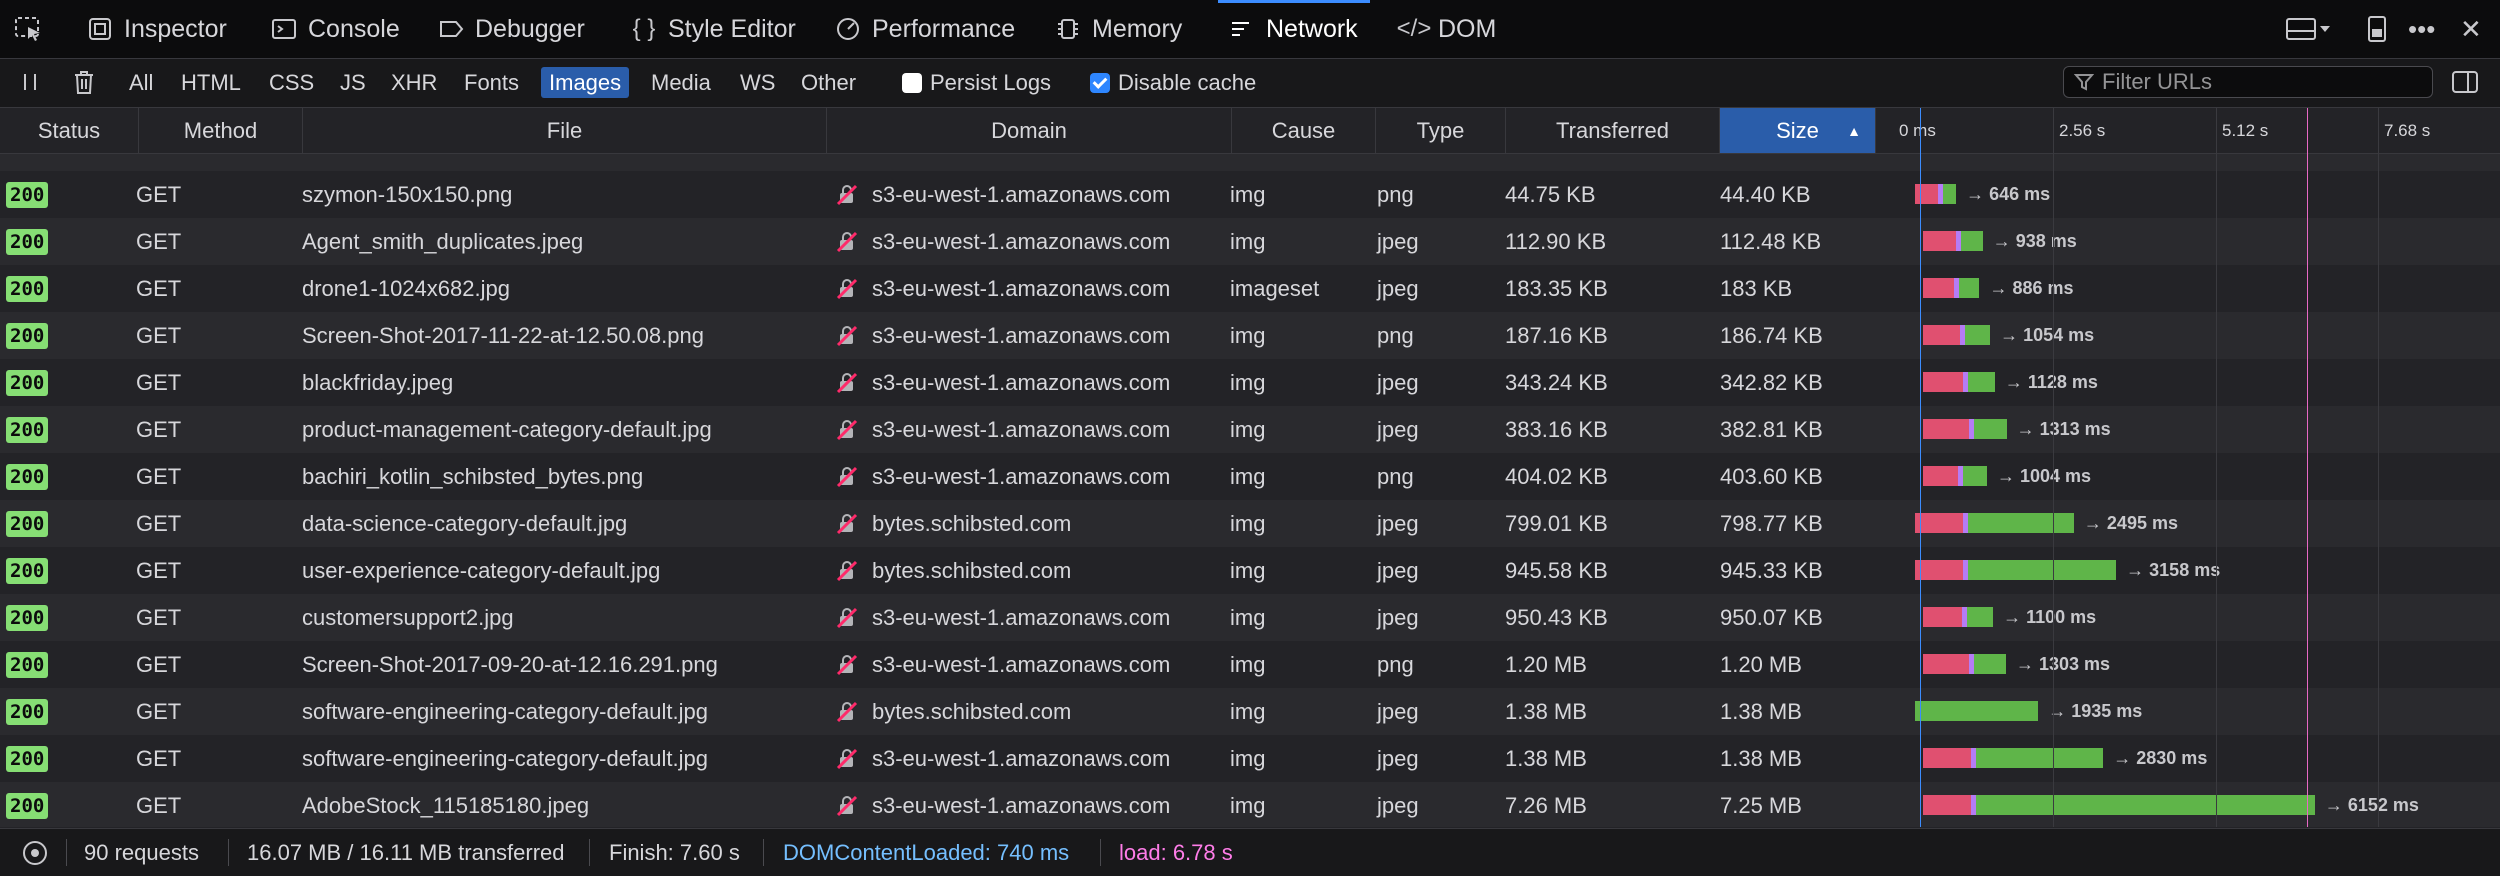 The image size is (2500, 876). I want to click on persist-logs-checkbox: Persist Logs, so click(976, 83).